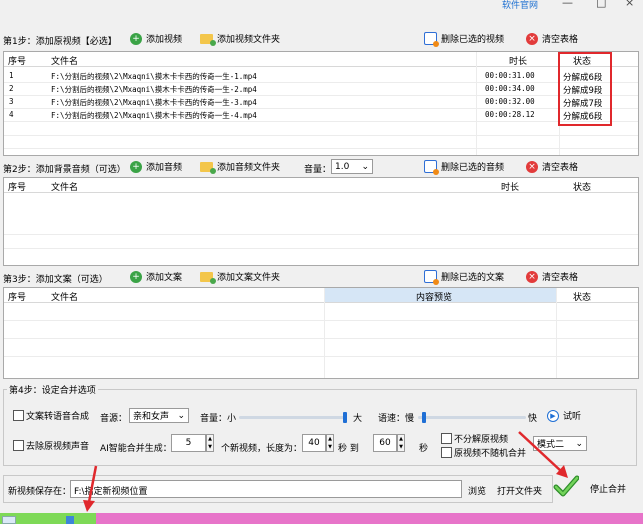  Describe the element at coordinates (325, 471) in the screenshot. I see `annotation-arrows` at that location.